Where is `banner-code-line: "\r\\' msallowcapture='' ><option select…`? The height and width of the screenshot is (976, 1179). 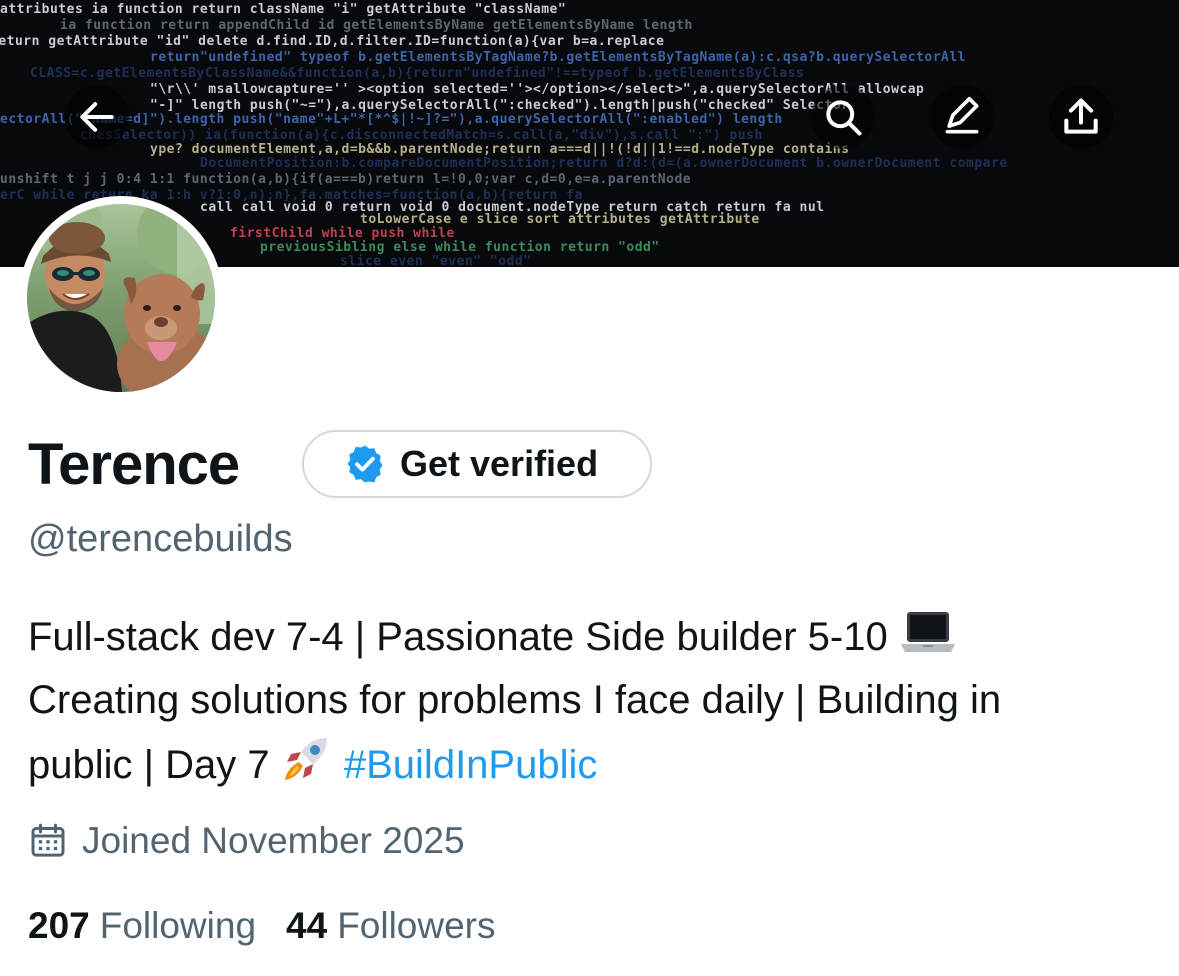
banner-code-line: "\r\\' msallowcapture='' ><option select… is located at coordinates (537, 89).